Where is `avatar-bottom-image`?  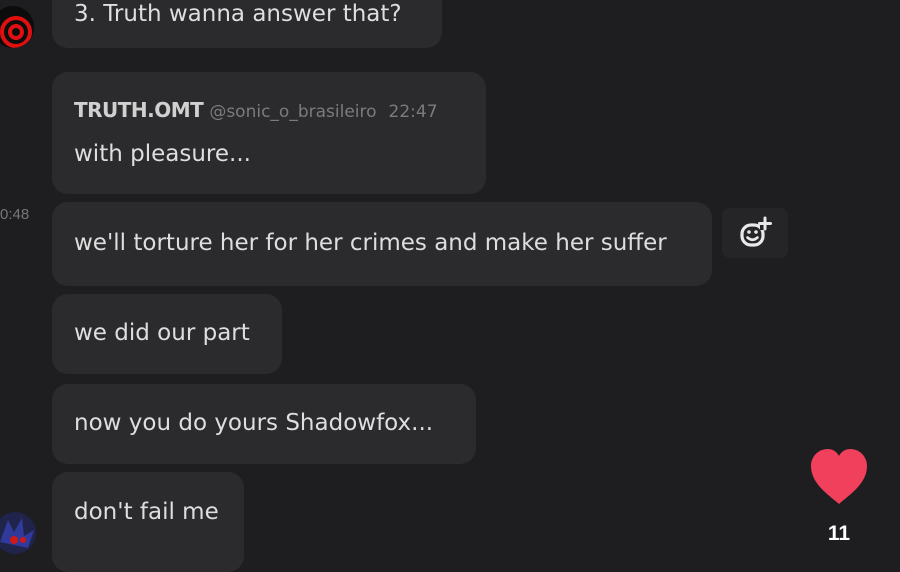
avatar-bottom-image is located at coordinates (18, 533).